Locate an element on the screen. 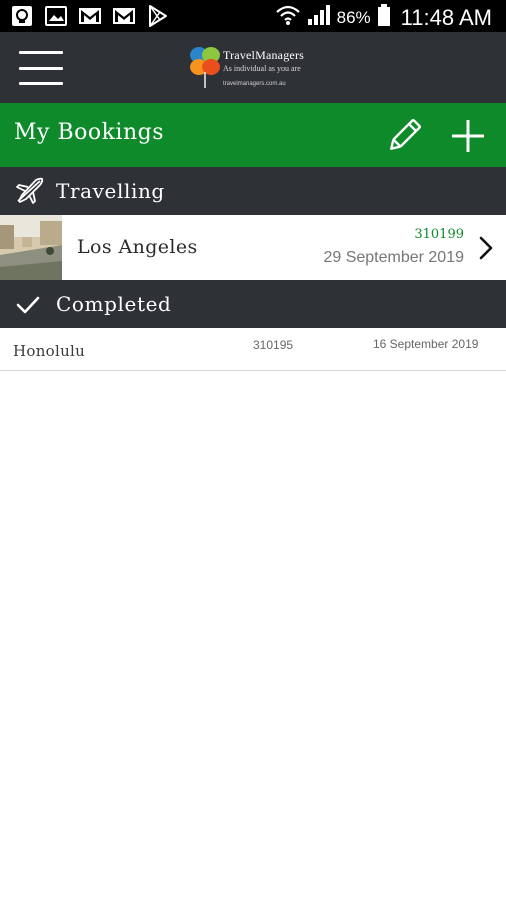 The width and height of the screenshot is (506, 900). status-bar: 86% 11:48 AM is located at coordinates (253, 16).